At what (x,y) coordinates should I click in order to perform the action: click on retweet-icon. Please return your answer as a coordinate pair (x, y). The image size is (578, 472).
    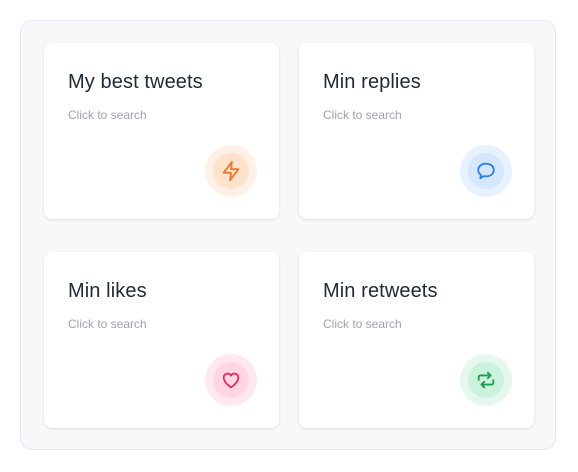
    Looking at the image, I should click on (486, 380).